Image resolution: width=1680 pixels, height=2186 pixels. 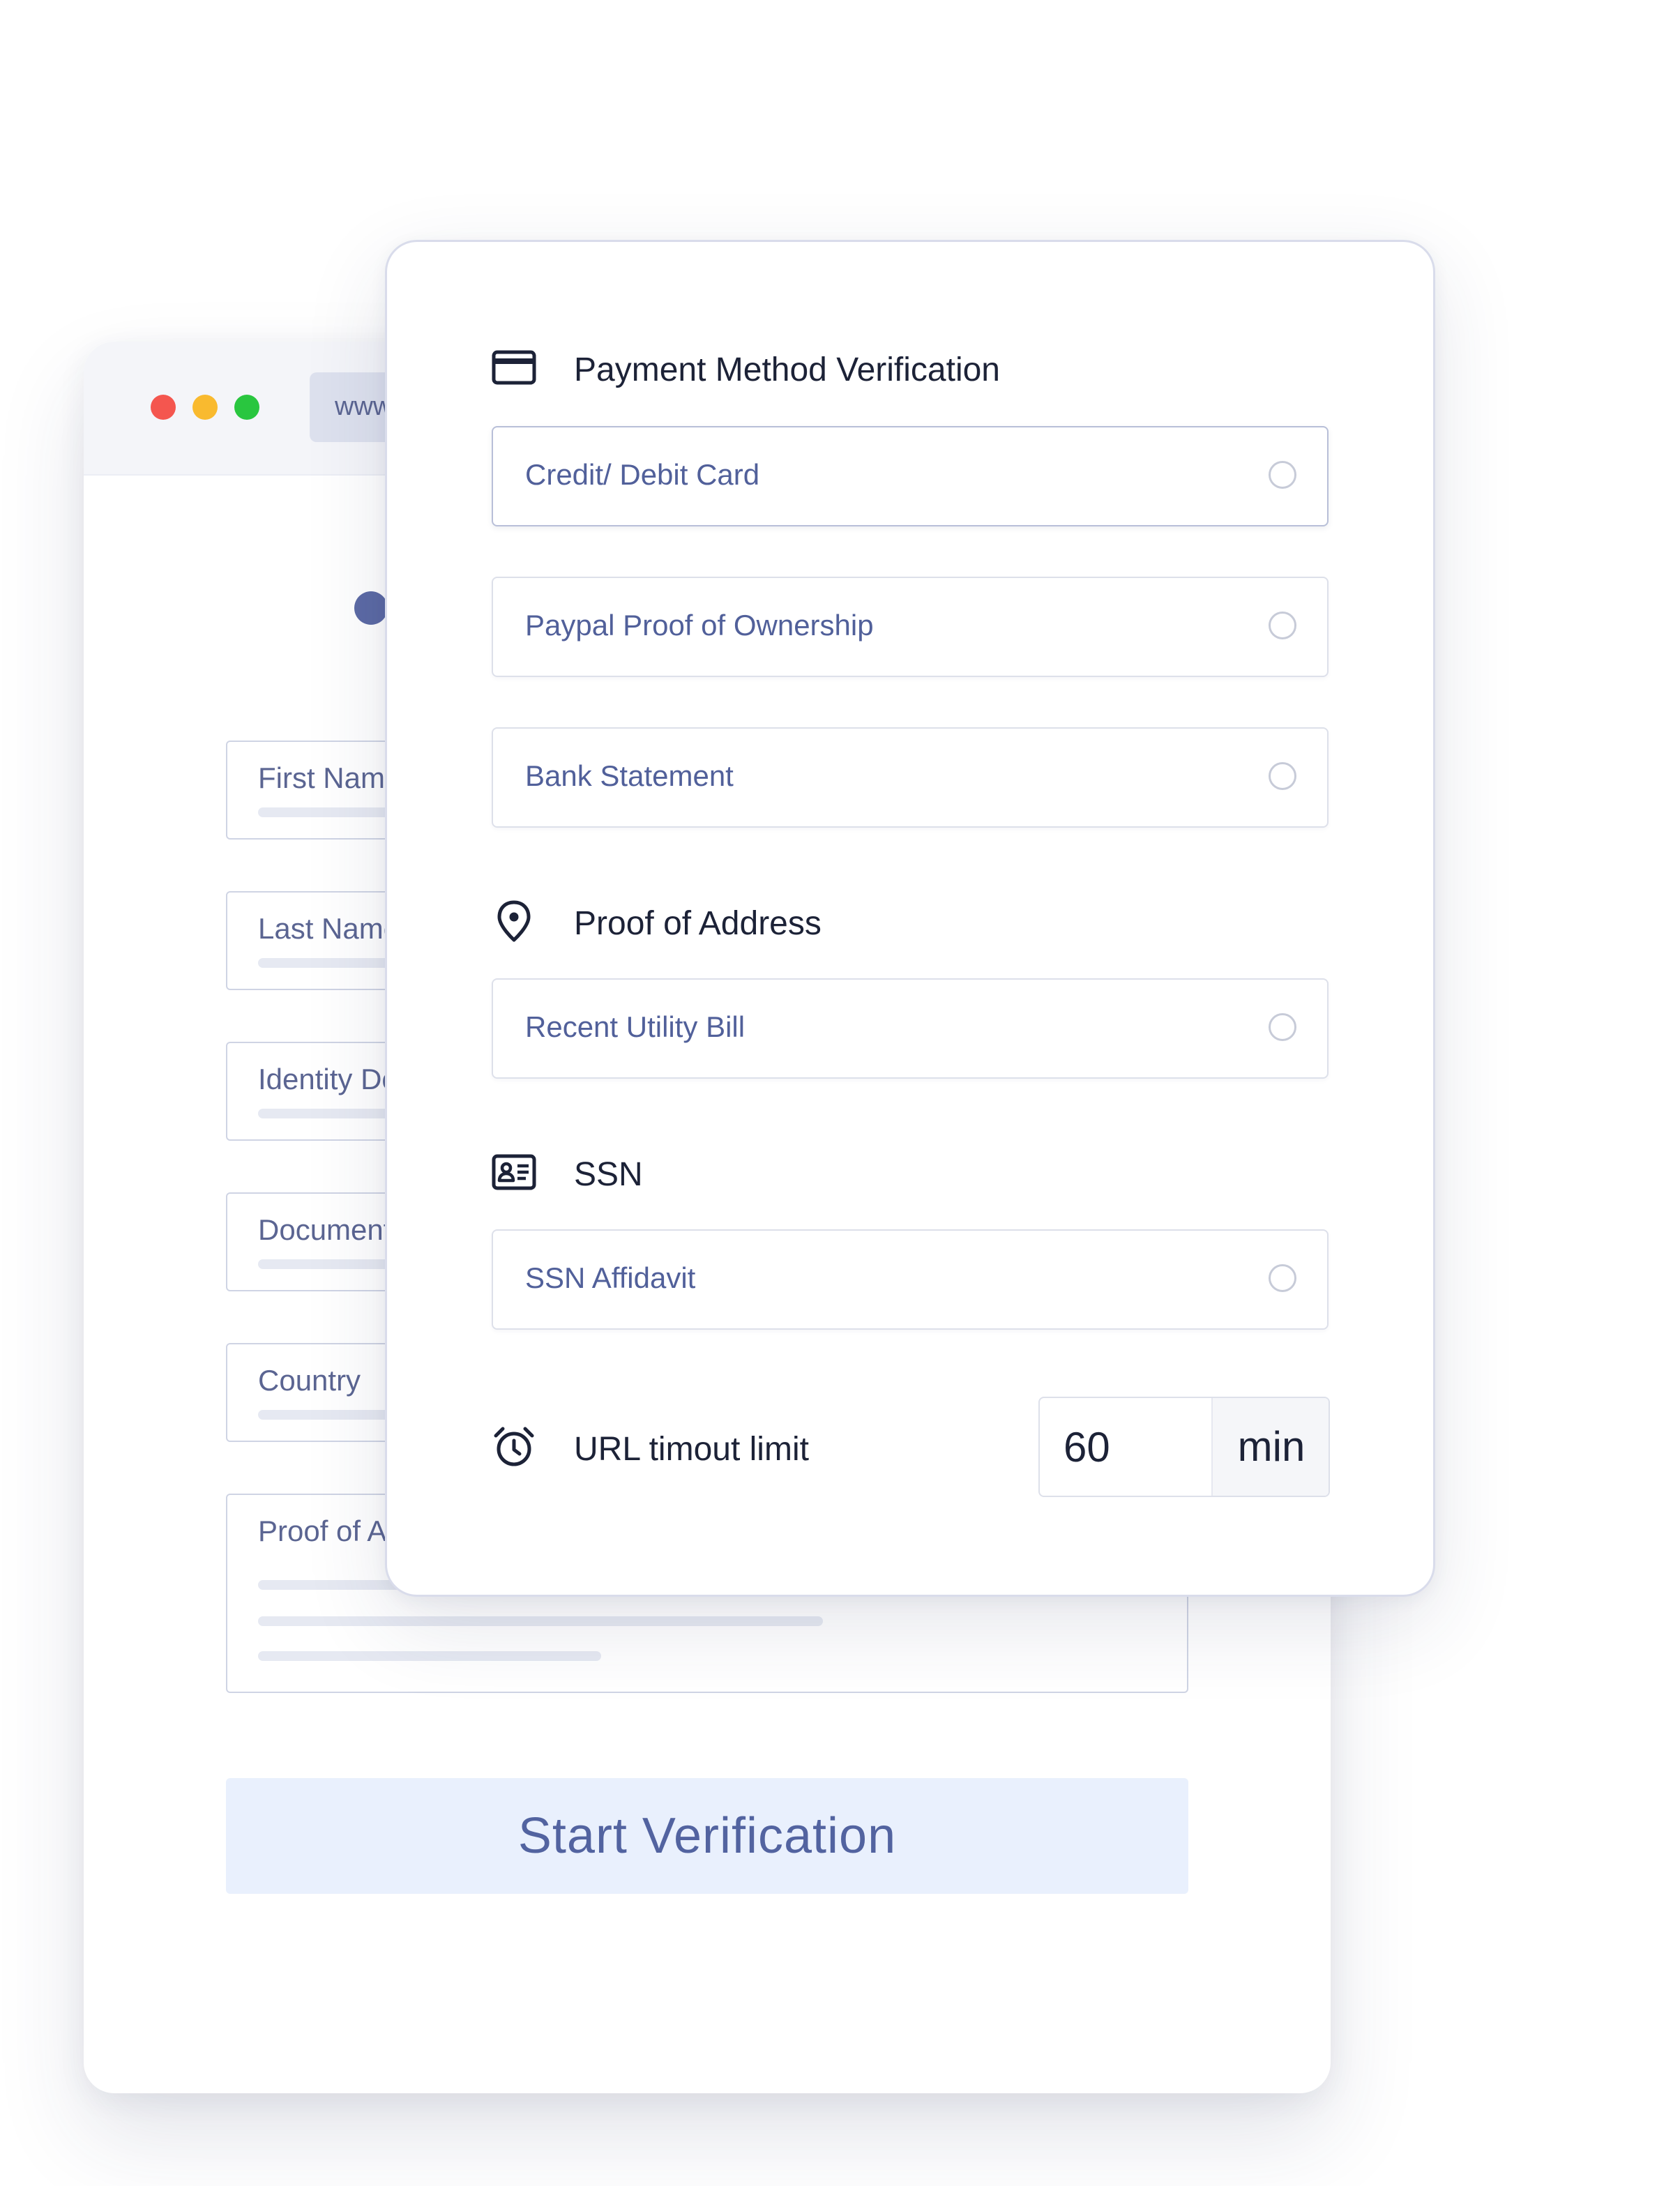 I want to click on map-pin-icon, so click(x=514, y=921).